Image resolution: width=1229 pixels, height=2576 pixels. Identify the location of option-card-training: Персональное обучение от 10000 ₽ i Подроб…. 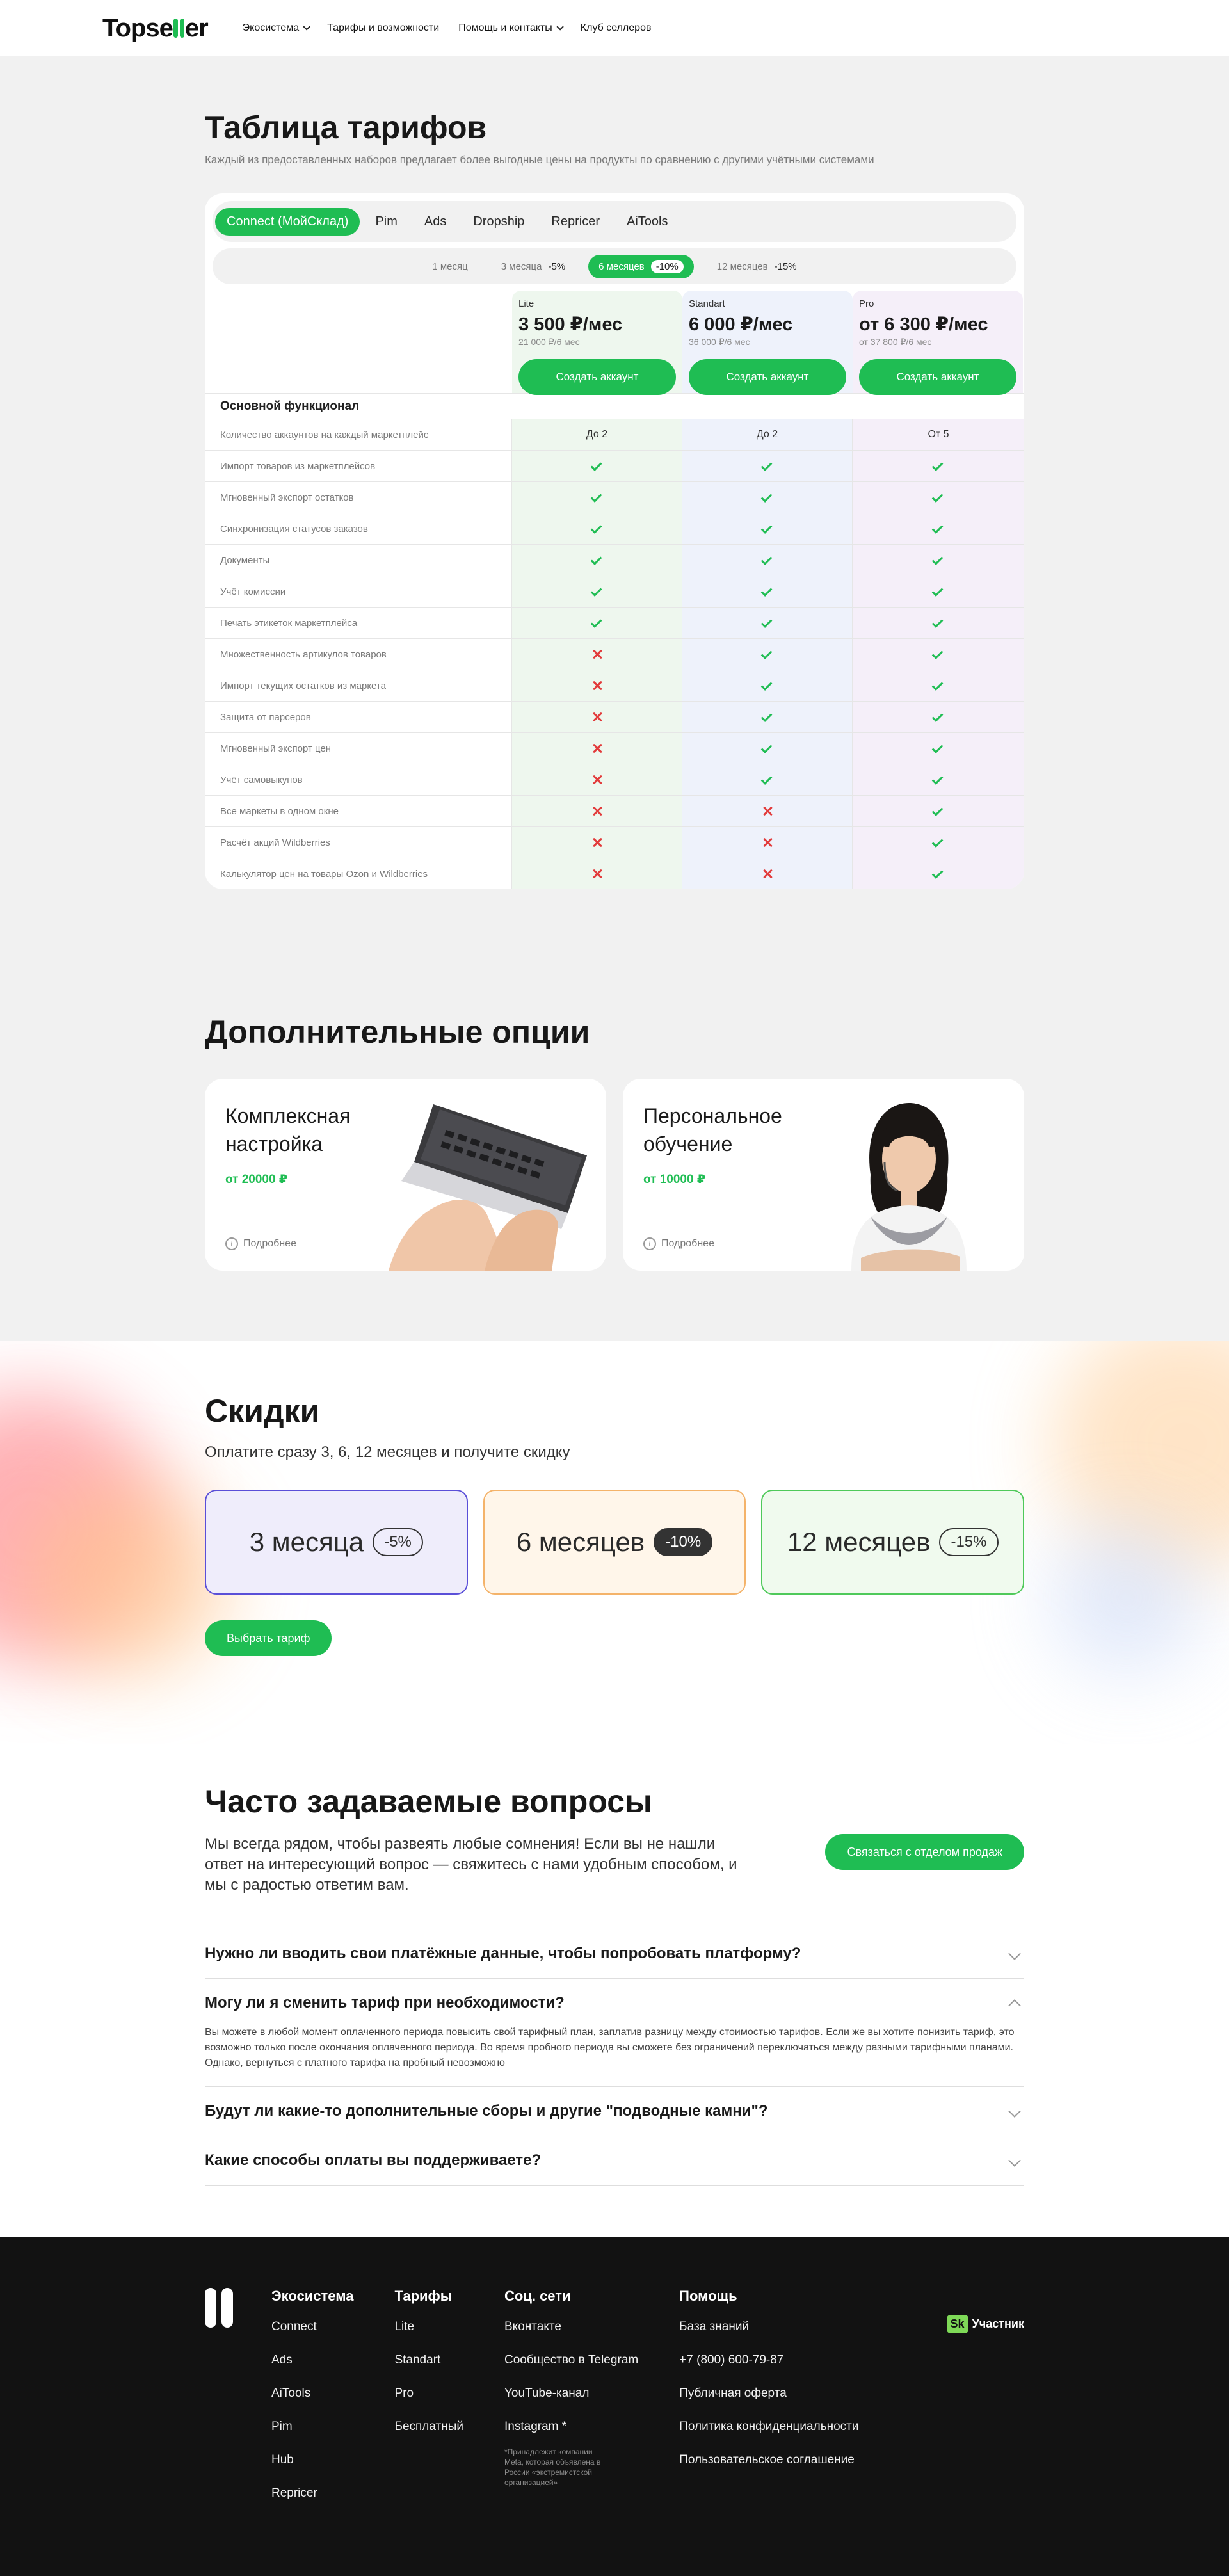
(823, 1175).